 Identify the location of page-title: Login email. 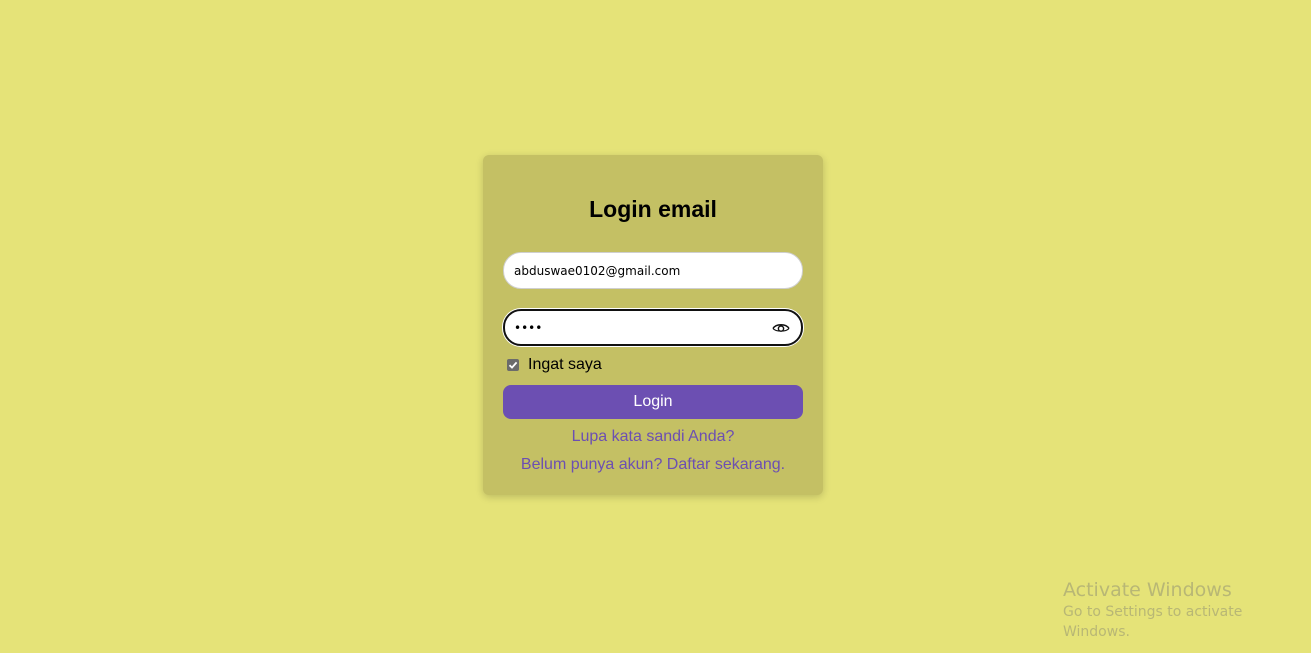
(653, 209).